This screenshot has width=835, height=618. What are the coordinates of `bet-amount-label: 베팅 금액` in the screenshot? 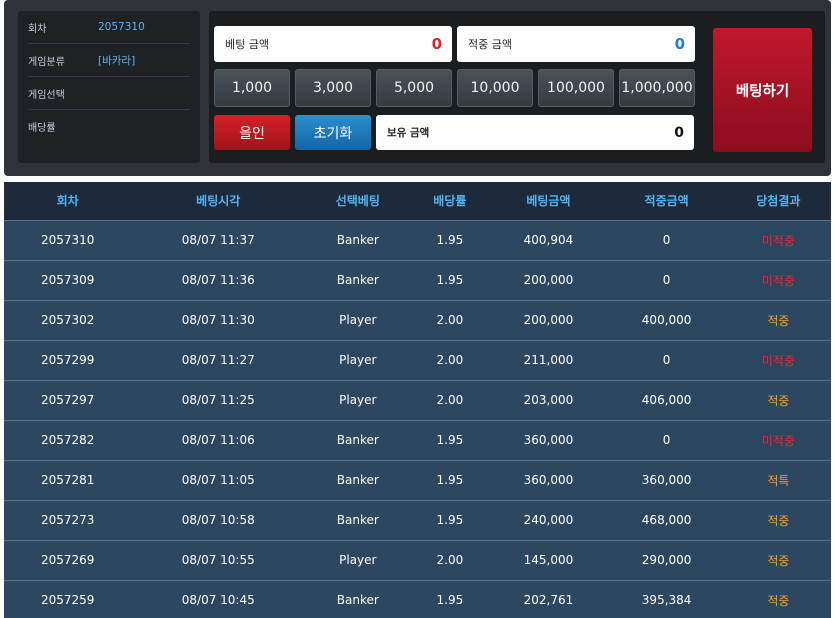 It's located at (247, 44).